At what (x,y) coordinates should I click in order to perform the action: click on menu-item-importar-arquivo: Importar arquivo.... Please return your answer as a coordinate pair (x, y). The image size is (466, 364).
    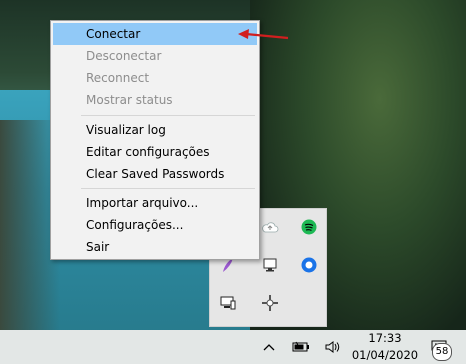
    Looking at the image, I should click on (155, 203).